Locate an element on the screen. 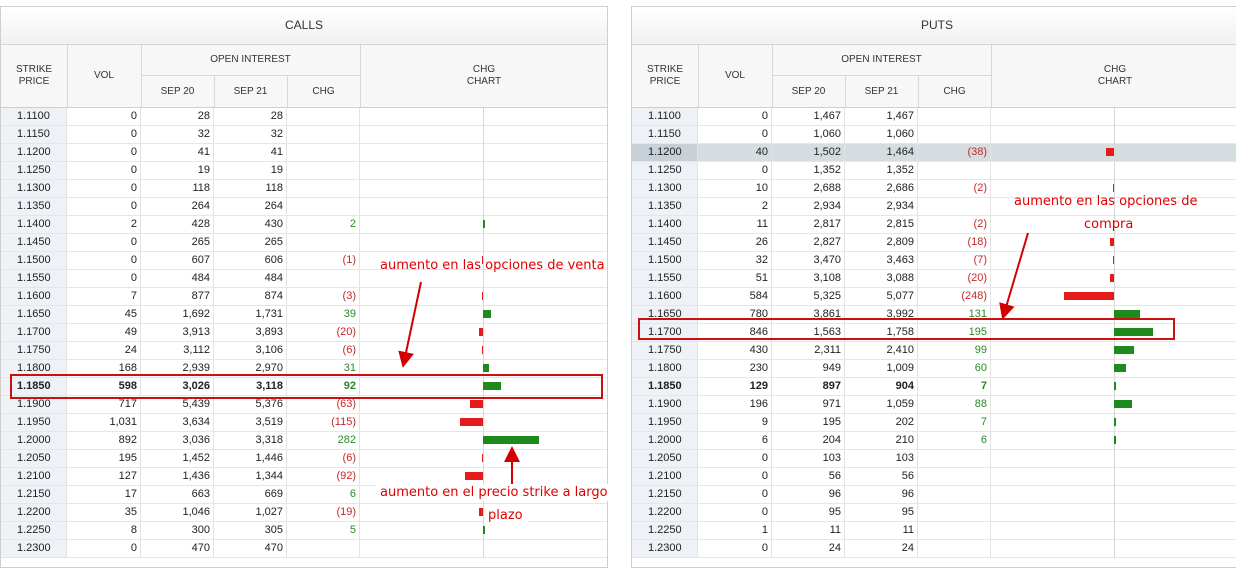 The image size is (1236, 568). buy-arrow is located at coordinates (1014, 276).